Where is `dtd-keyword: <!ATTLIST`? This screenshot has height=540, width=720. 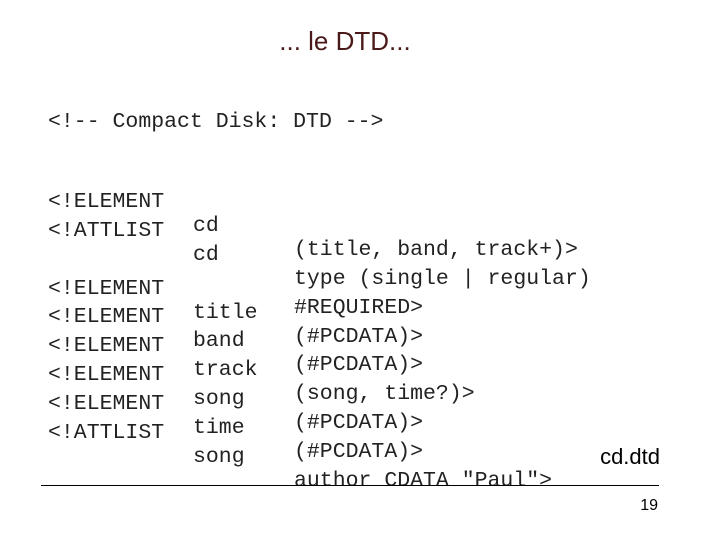
dtd-keyword: <!ATTLIST is located at coordinates (106, 433).